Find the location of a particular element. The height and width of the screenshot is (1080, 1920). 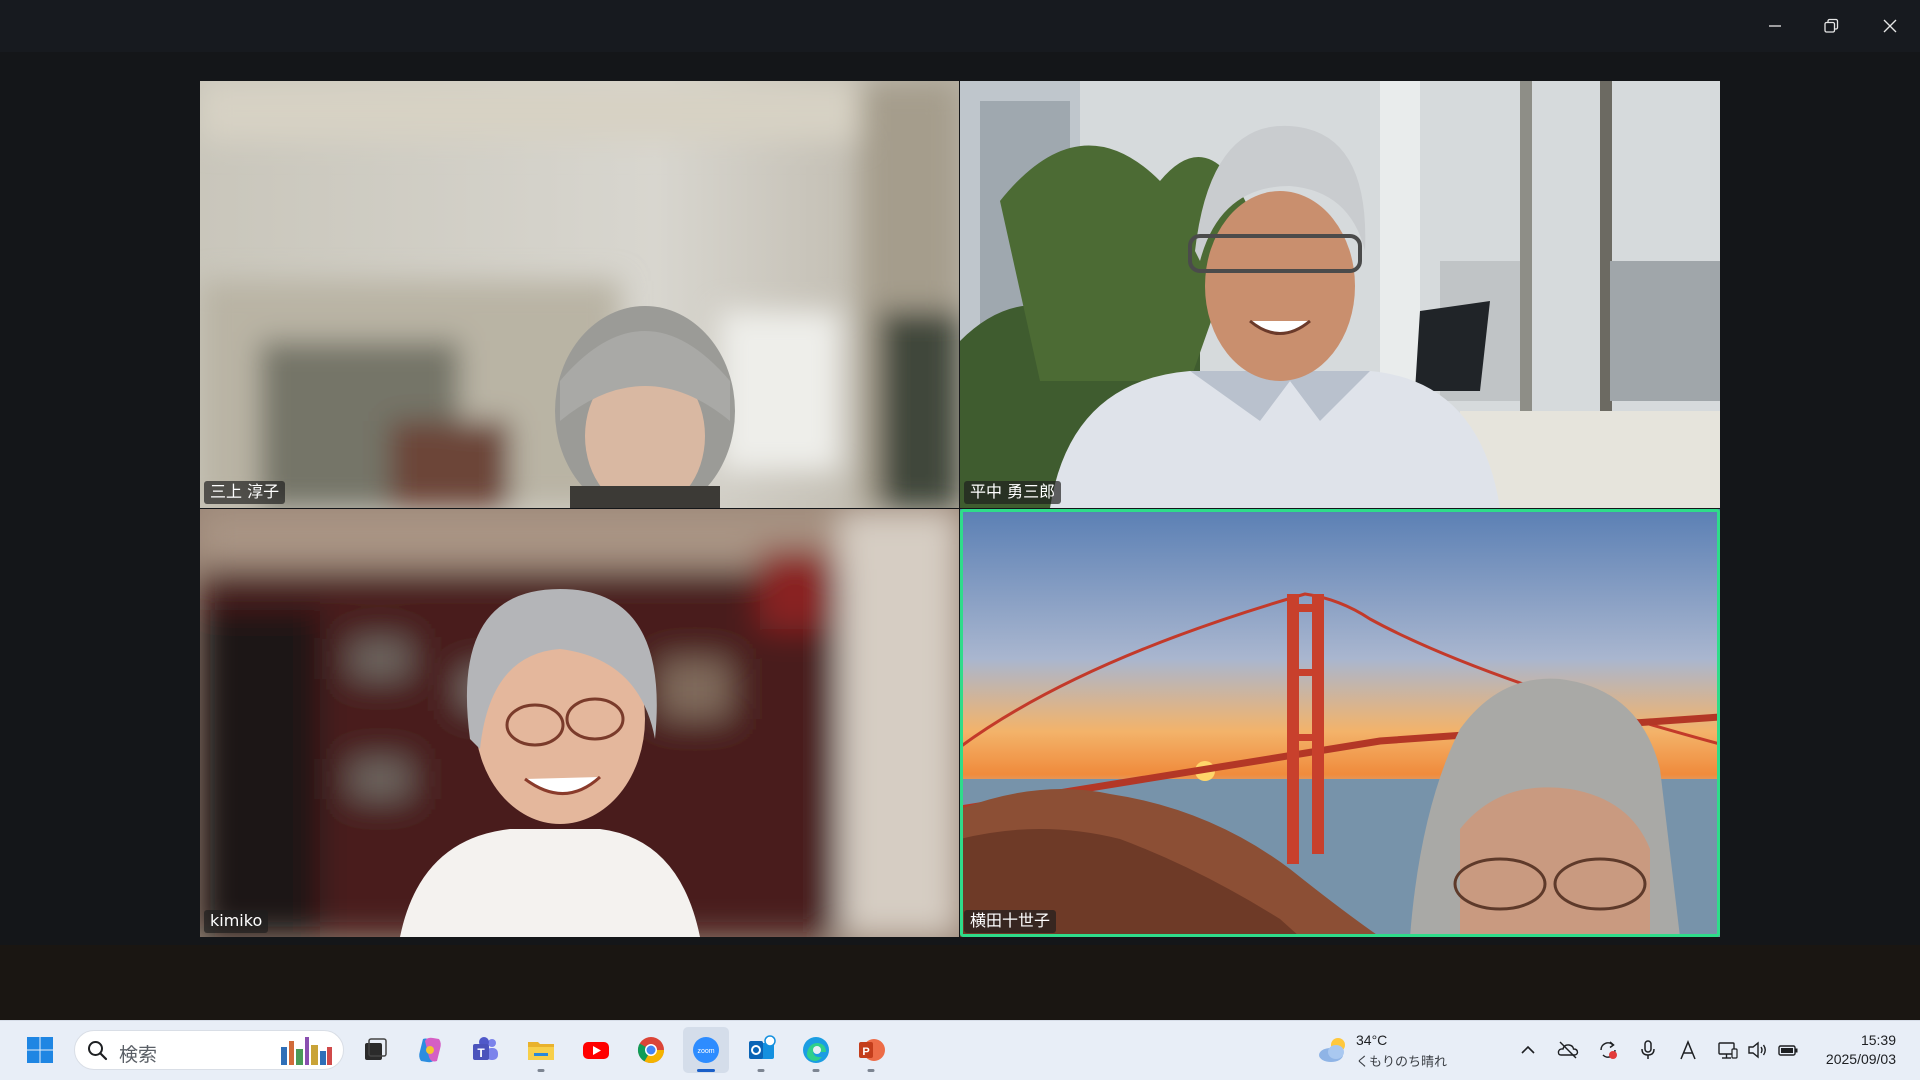

participant-name-label: 横田十世子 is located at coordinates (1010, 921).